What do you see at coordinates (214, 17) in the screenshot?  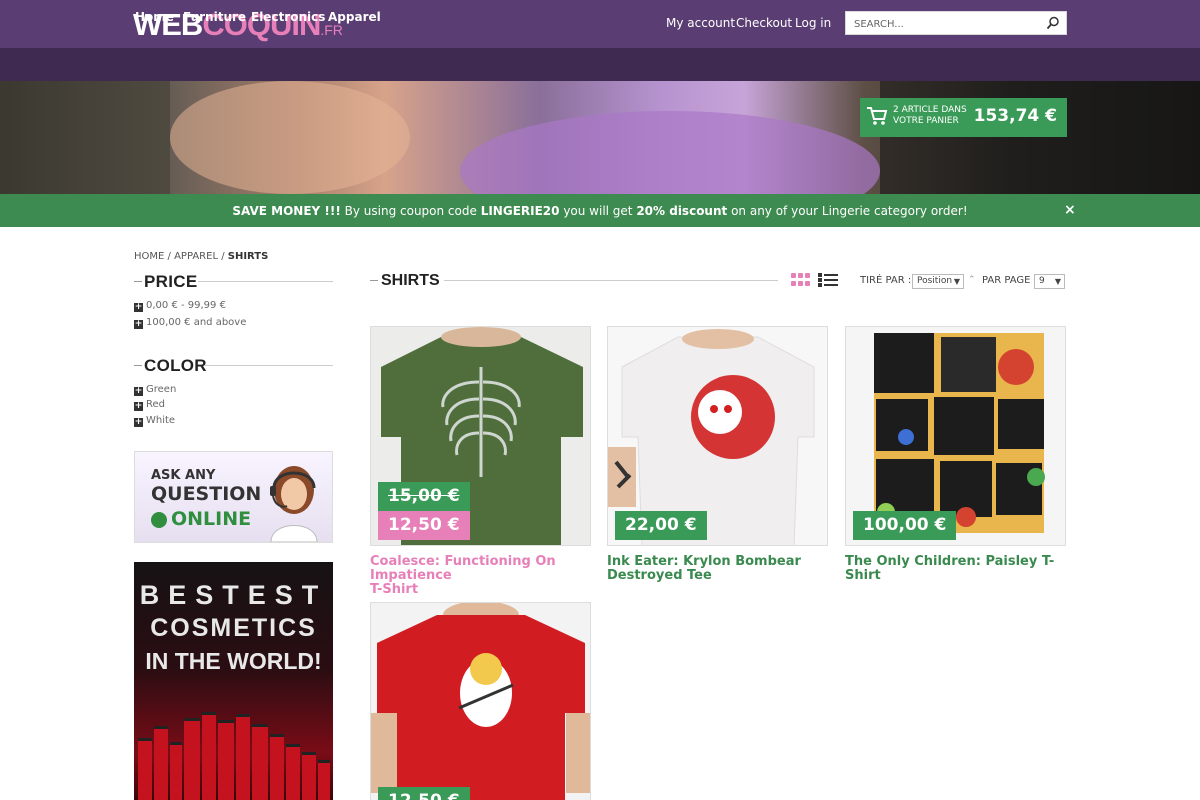 I see `nav-furniture: Furniture` at bounding box center [214, 17].